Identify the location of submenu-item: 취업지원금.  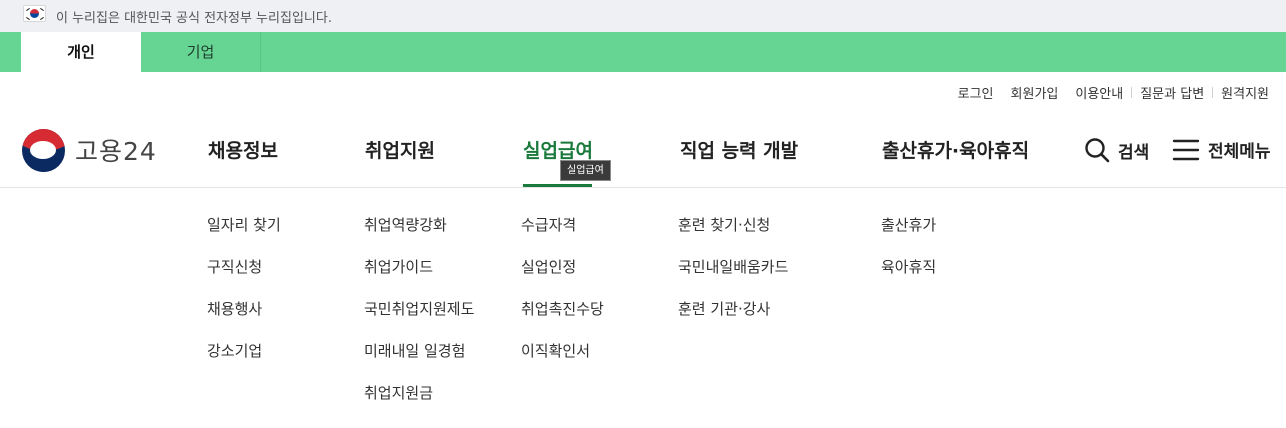
(419, 403).